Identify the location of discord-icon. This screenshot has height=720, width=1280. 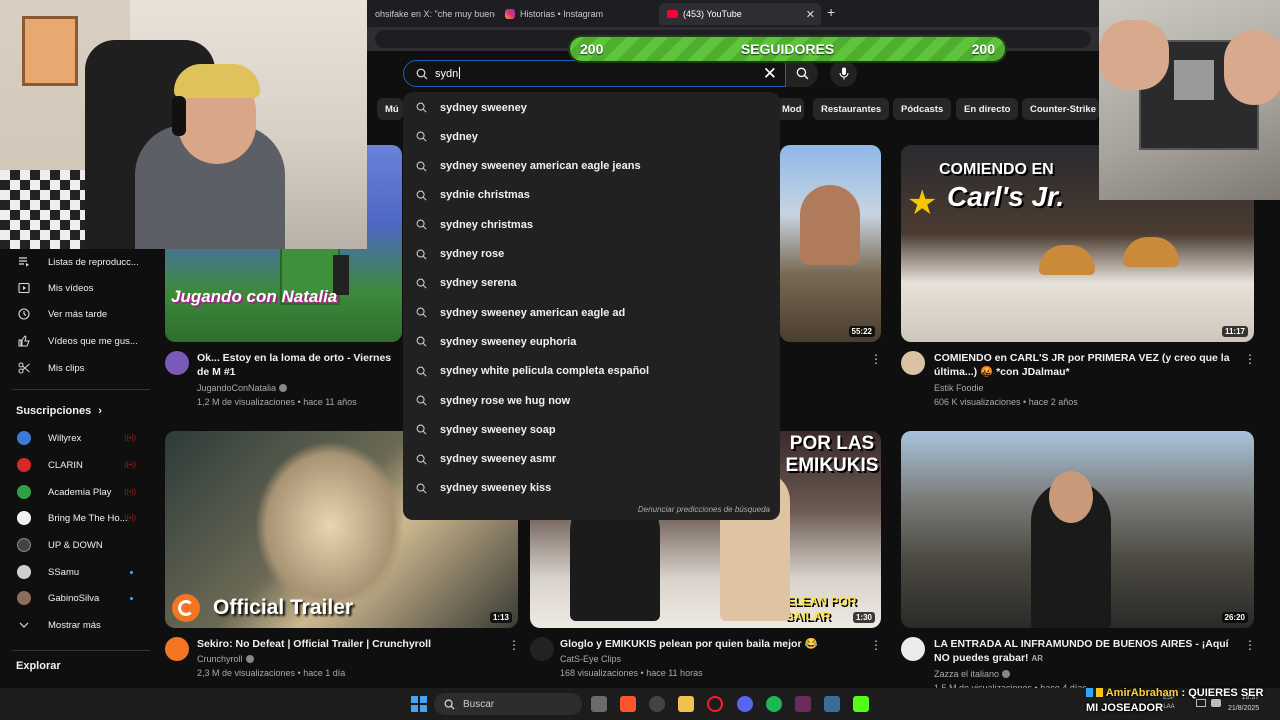
(745, 704).